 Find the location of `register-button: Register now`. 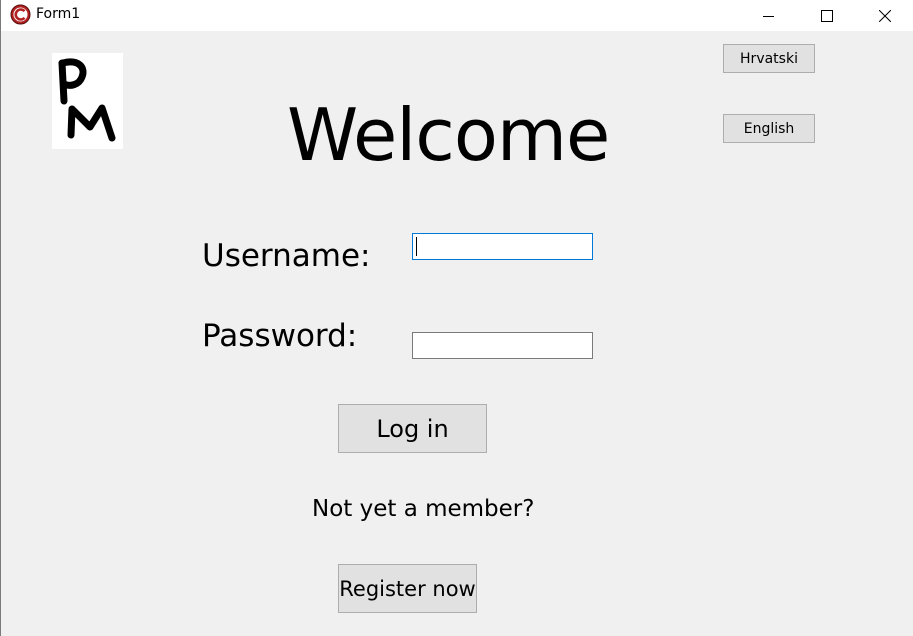

register-button: Register now is located at coordinates (407, 588).